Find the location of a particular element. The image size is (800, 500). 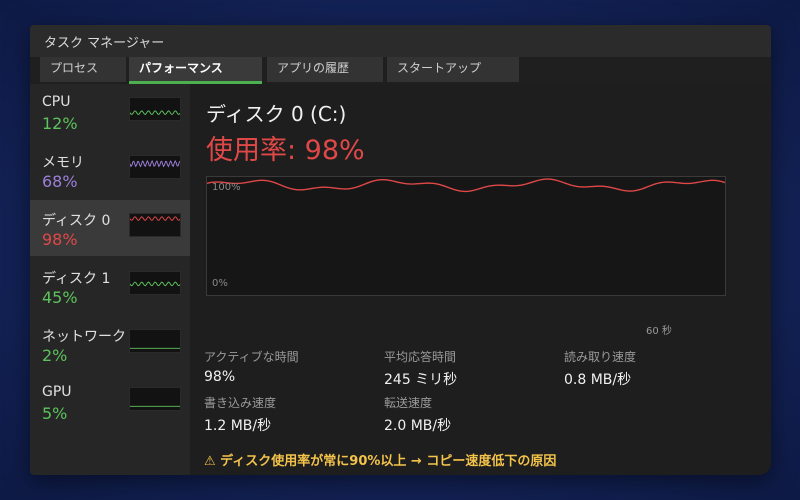

tab-performance: パフォーマンス is located at coordinates (195, 70).